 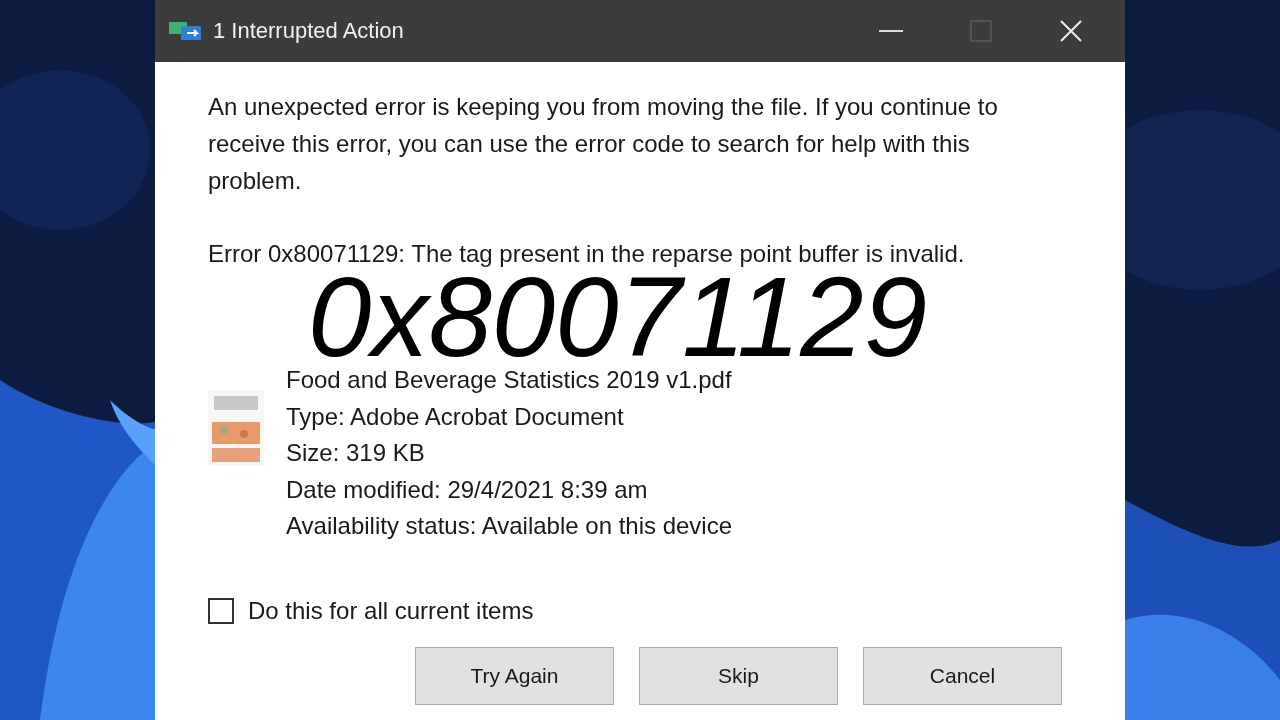 I want to click on checkbox-label: Do this for all current items, so click(x=391, y=610).